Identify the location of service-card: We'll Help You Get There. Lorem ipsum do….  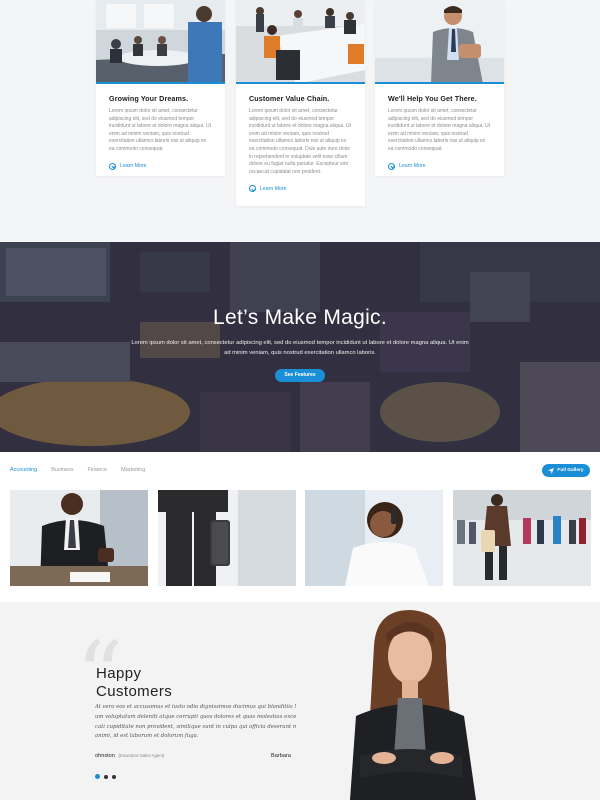
(439, 88).